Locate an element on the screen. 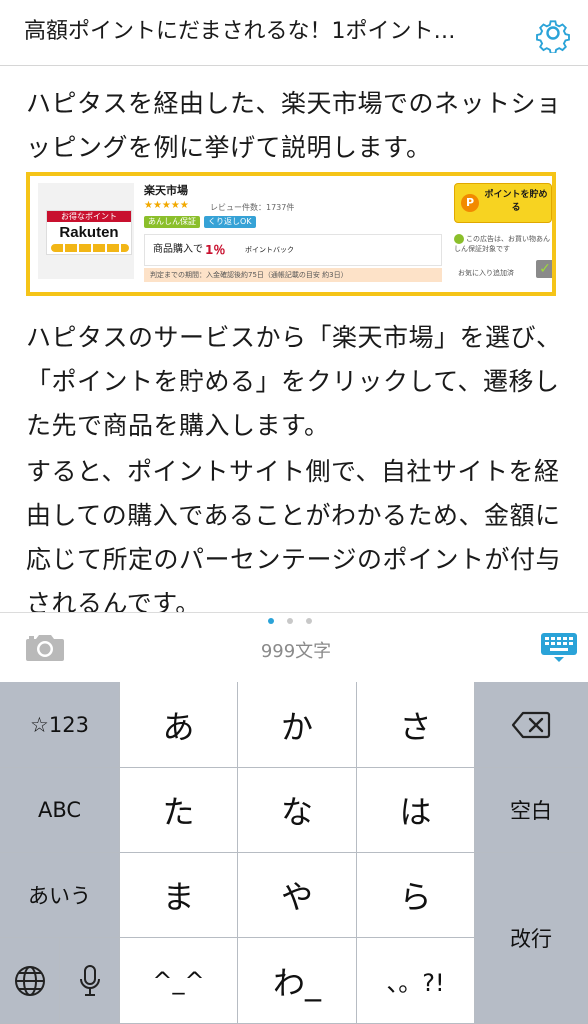 The height and width of the screenshot is (1024, 588). key-ra: ら is located at coordinates (416, 895).